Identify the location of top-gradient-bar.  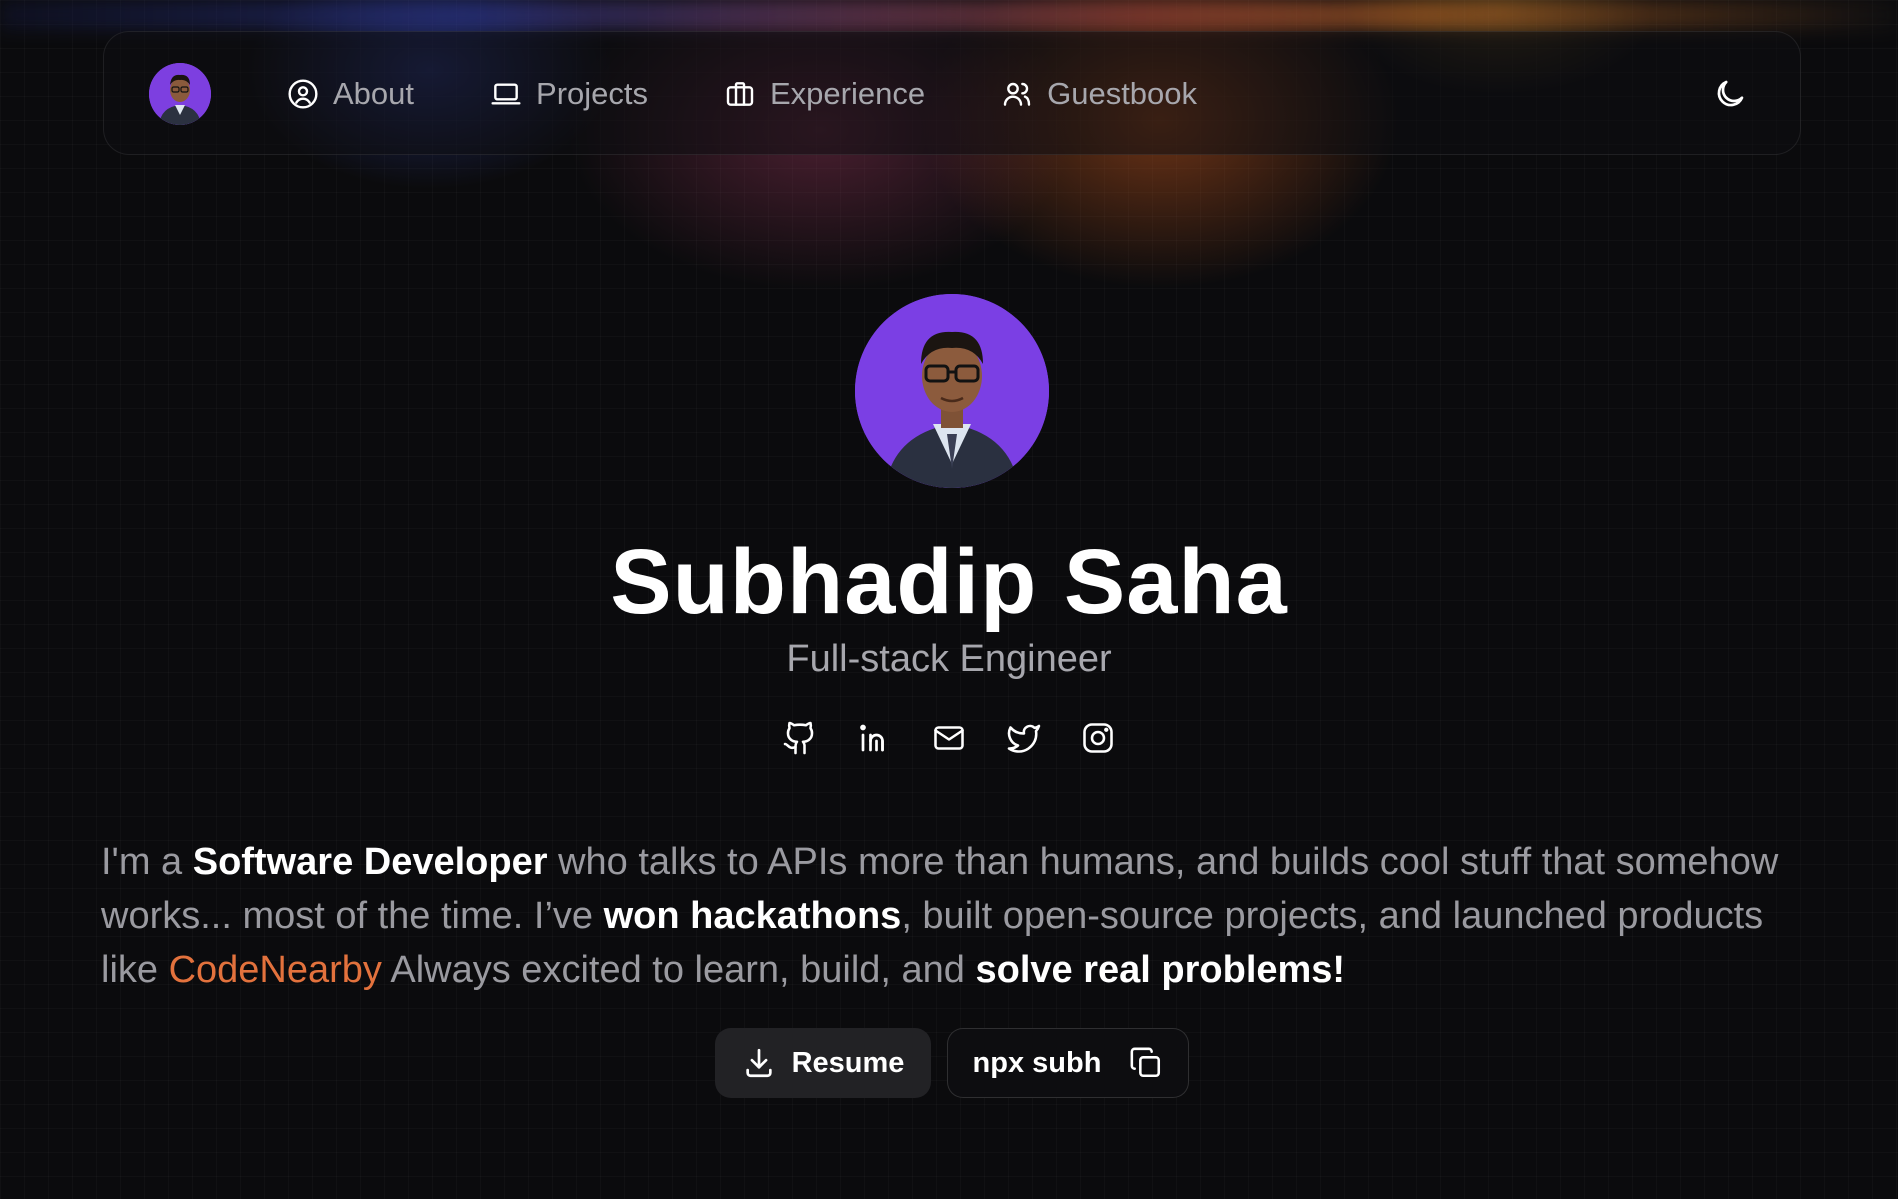
(949, 15).